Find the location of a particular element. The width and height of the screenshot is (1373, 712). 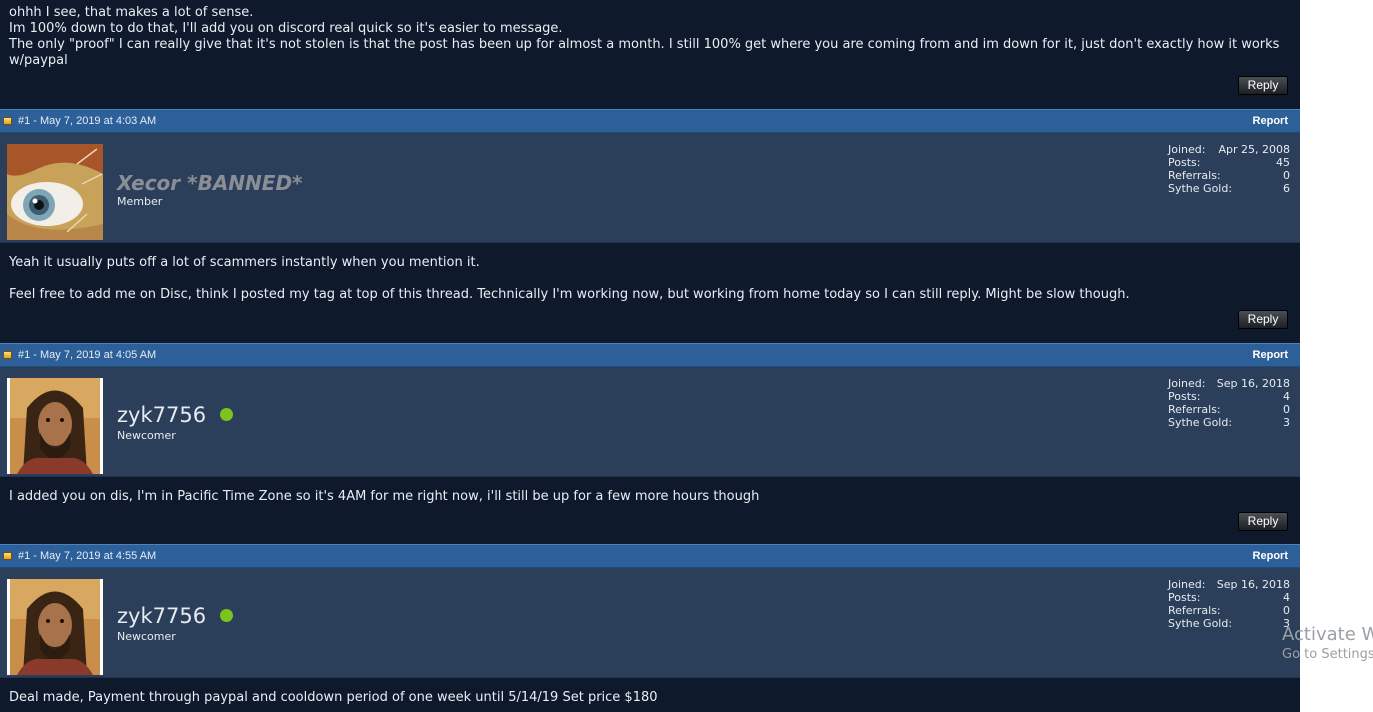

stat-gold: 6 is located at coordinates (1286, 188).